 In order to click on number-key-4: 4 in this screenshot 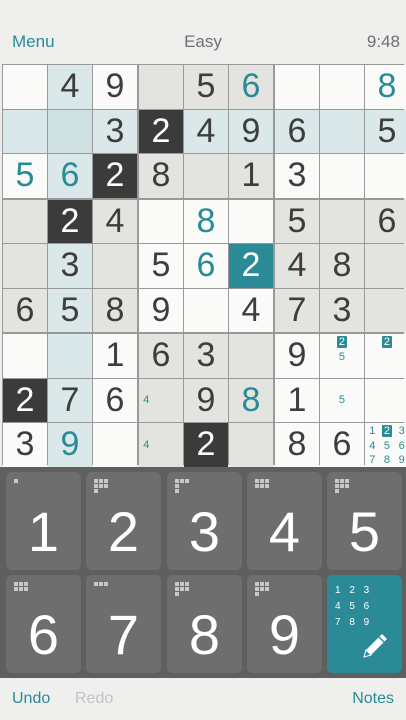, I will do `click(284, 521)`.